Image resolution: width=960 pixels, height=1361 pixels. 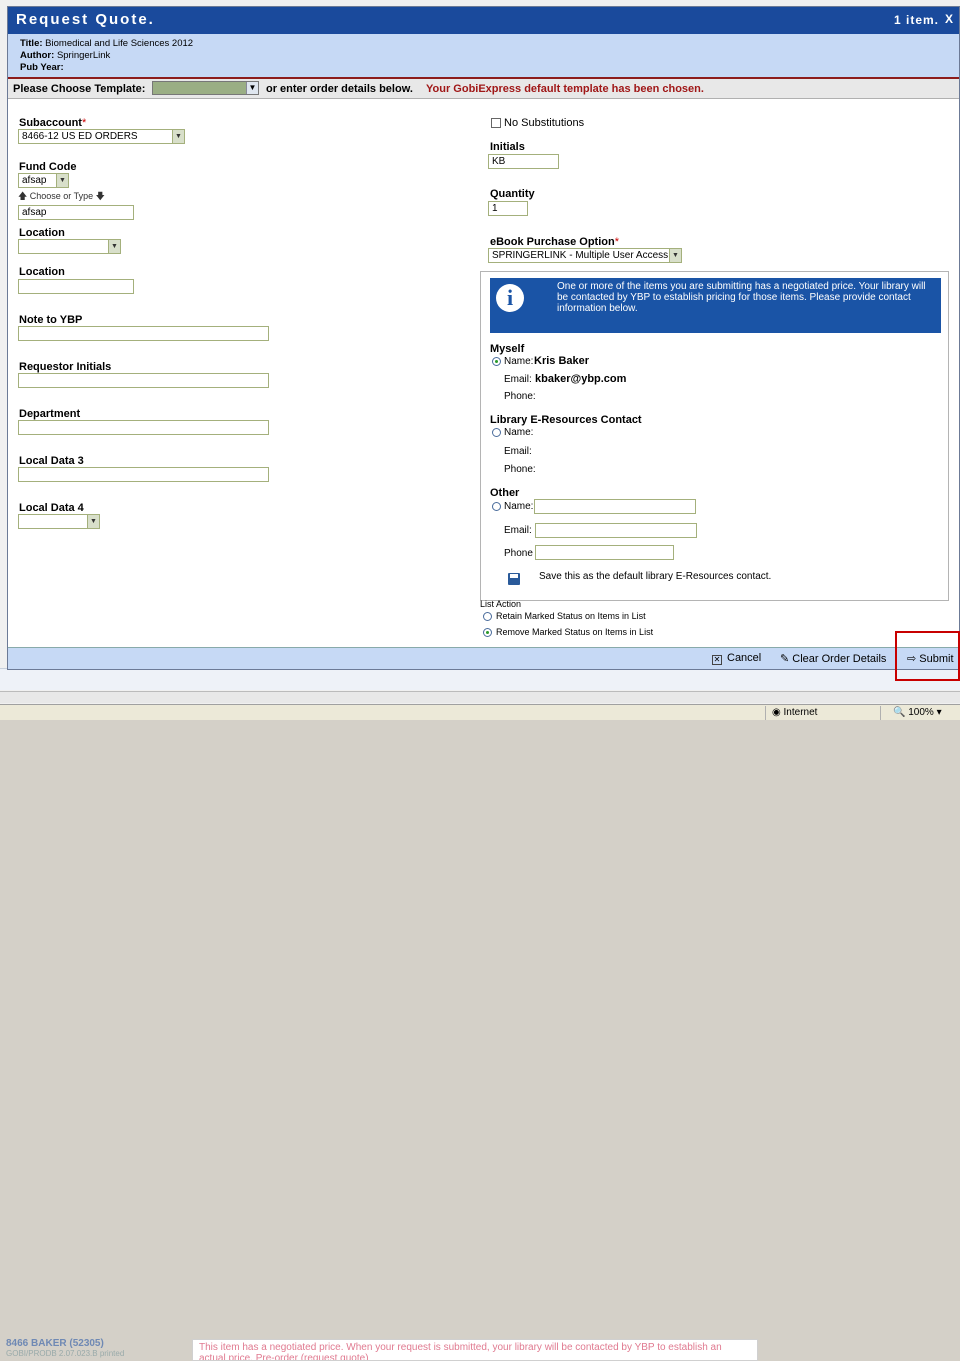 What do you see at coordinates (76, 212) in the screenshot?
I see `fund-code-input: afsap` at bounding box center [76, 212].